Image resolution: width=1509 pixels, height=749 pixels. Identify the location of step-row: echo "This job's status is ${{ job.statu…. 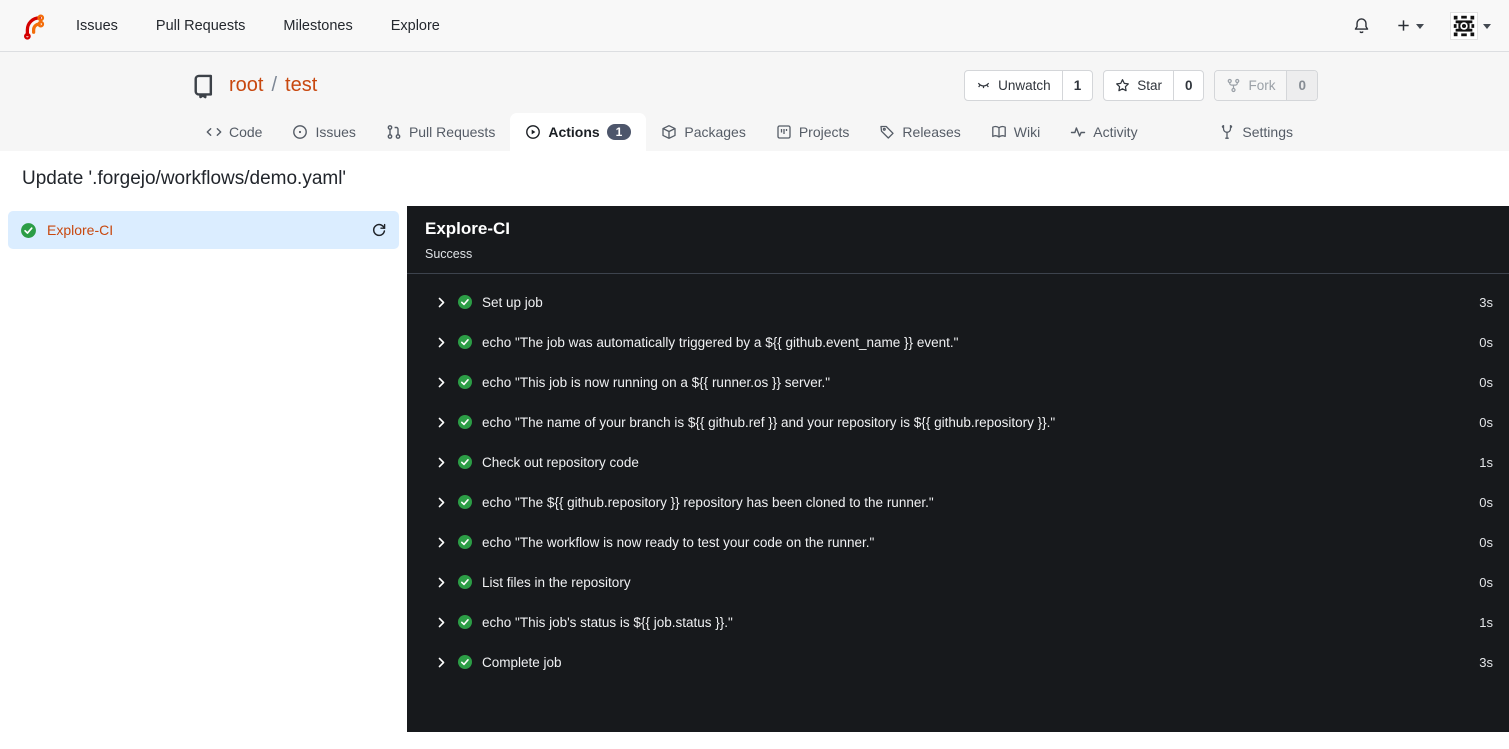
(965, 622).